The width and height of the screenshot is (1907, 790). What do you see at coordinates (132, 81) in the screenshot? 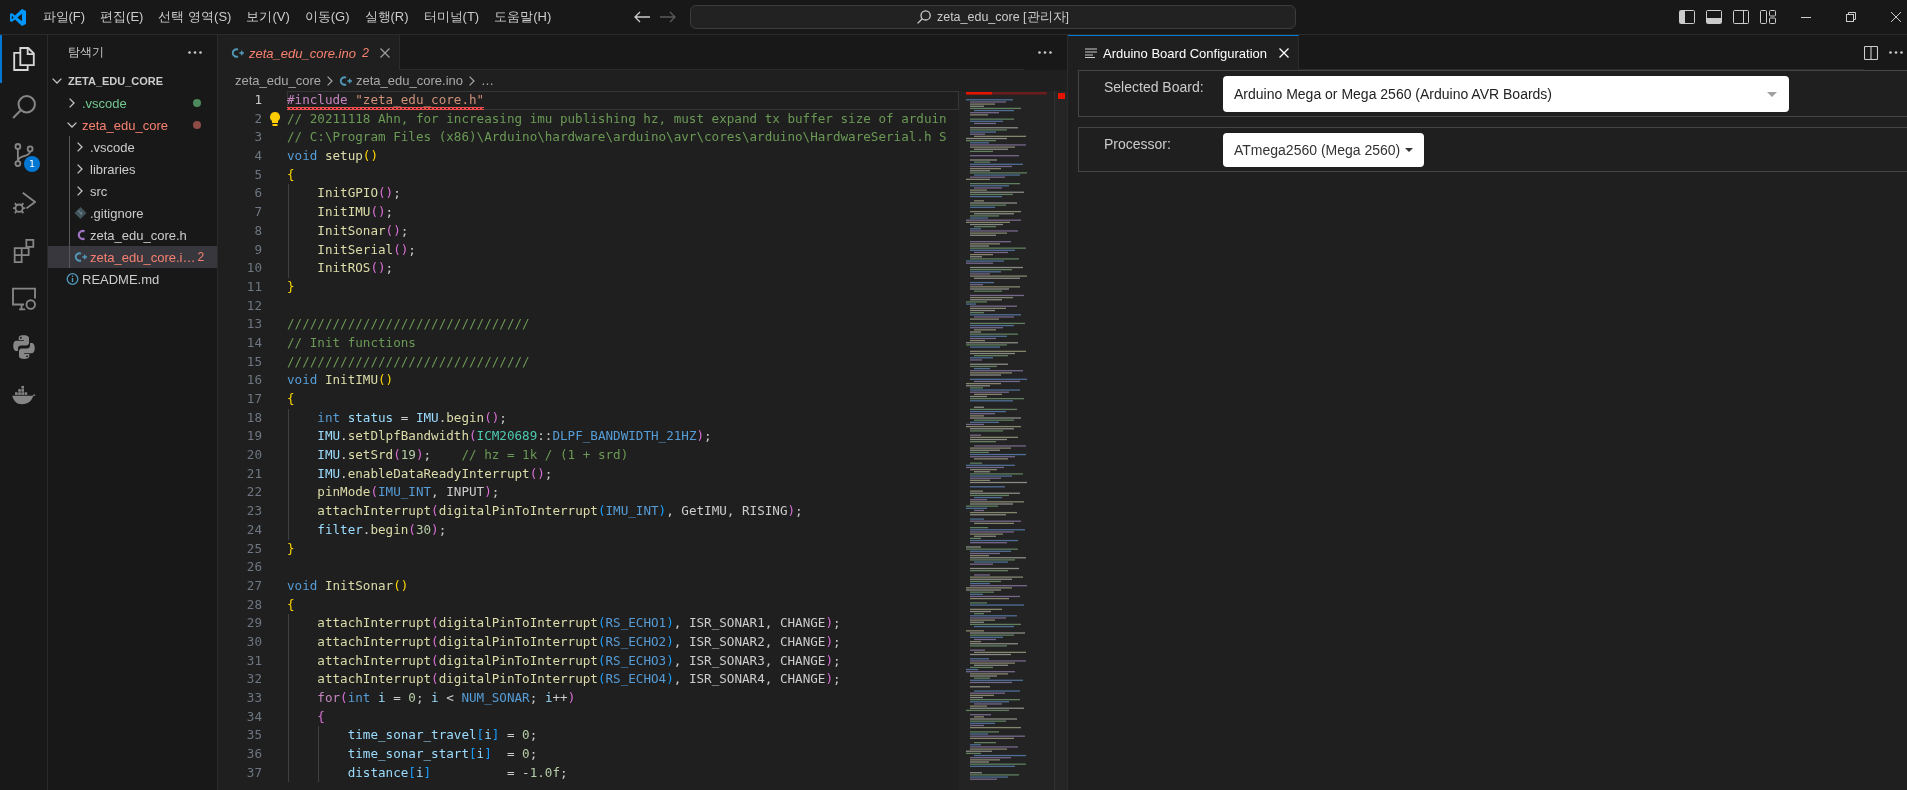
I see `folder-header: ZETA_EDU_CORE` at bounding box center [132, 81].